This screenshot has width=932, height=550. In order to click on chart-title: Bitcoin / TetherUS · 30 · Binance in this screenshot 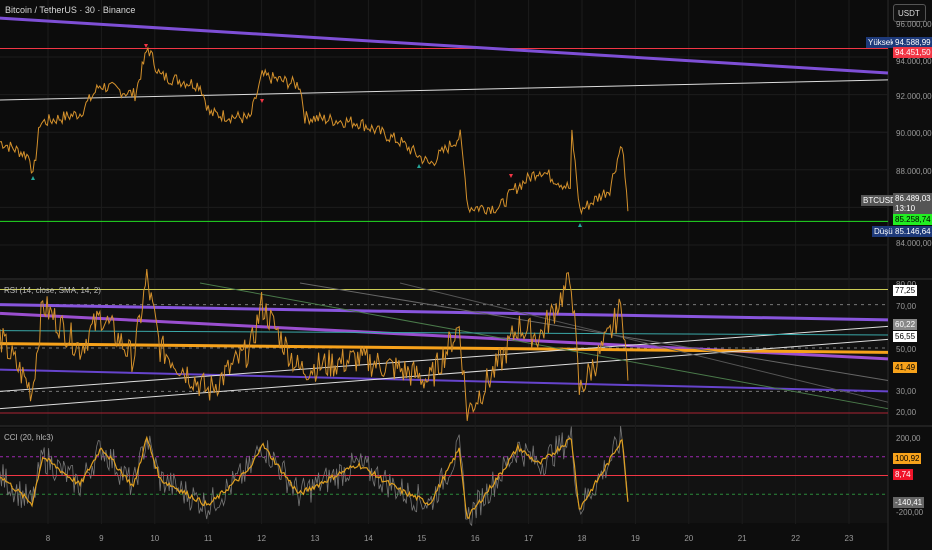, I will do `click(70, 10)`.